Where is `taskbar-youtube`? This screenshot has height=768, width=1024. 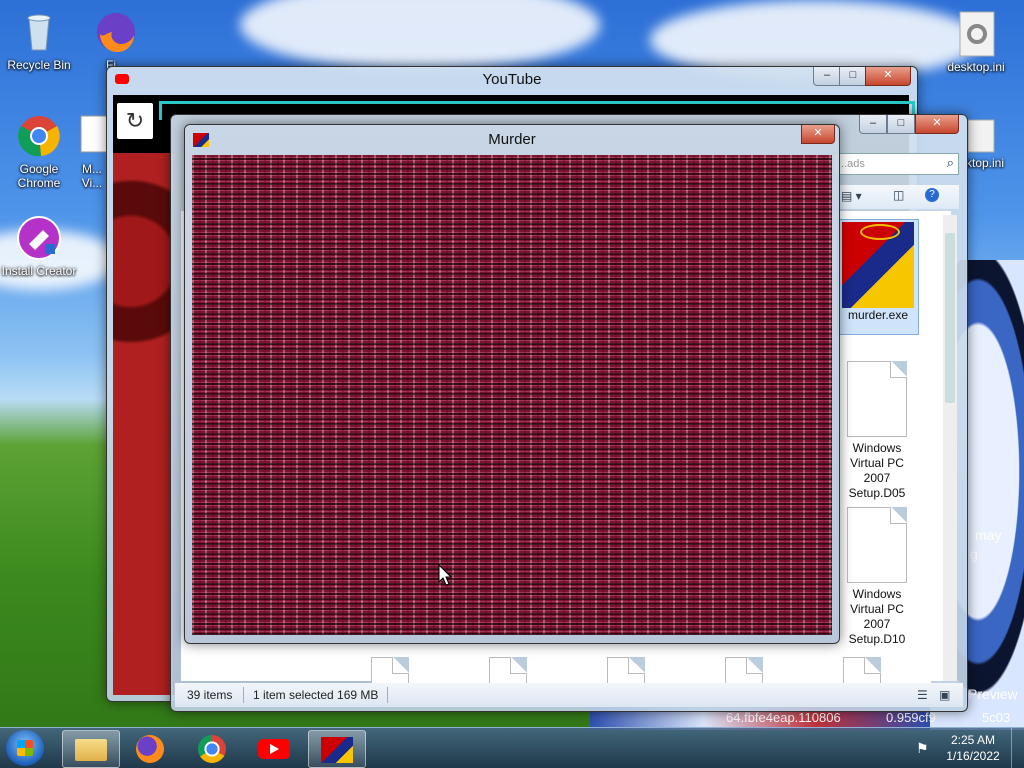 taskbar-youtube is located at coordinates (274, 748).